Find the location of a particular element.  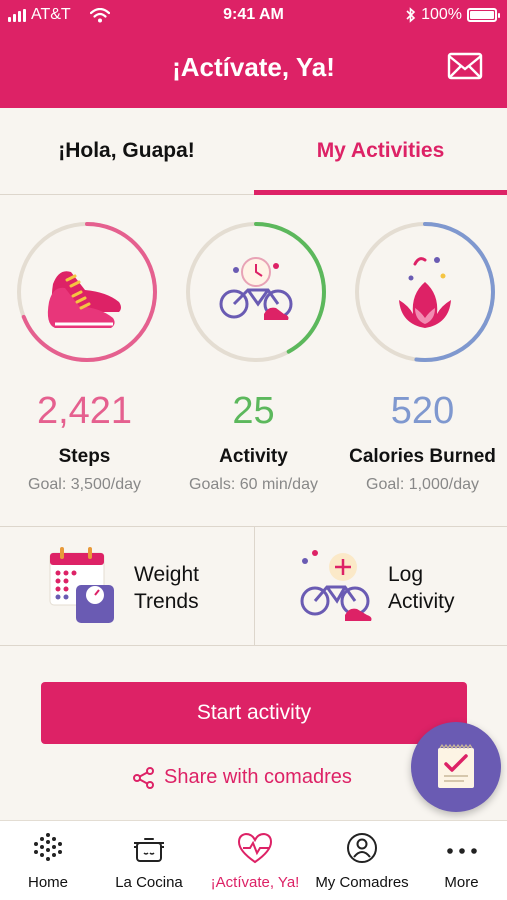

stat-steps: 2,421 Steps Goal: 3,500/day is located at coordinates (84, 361).